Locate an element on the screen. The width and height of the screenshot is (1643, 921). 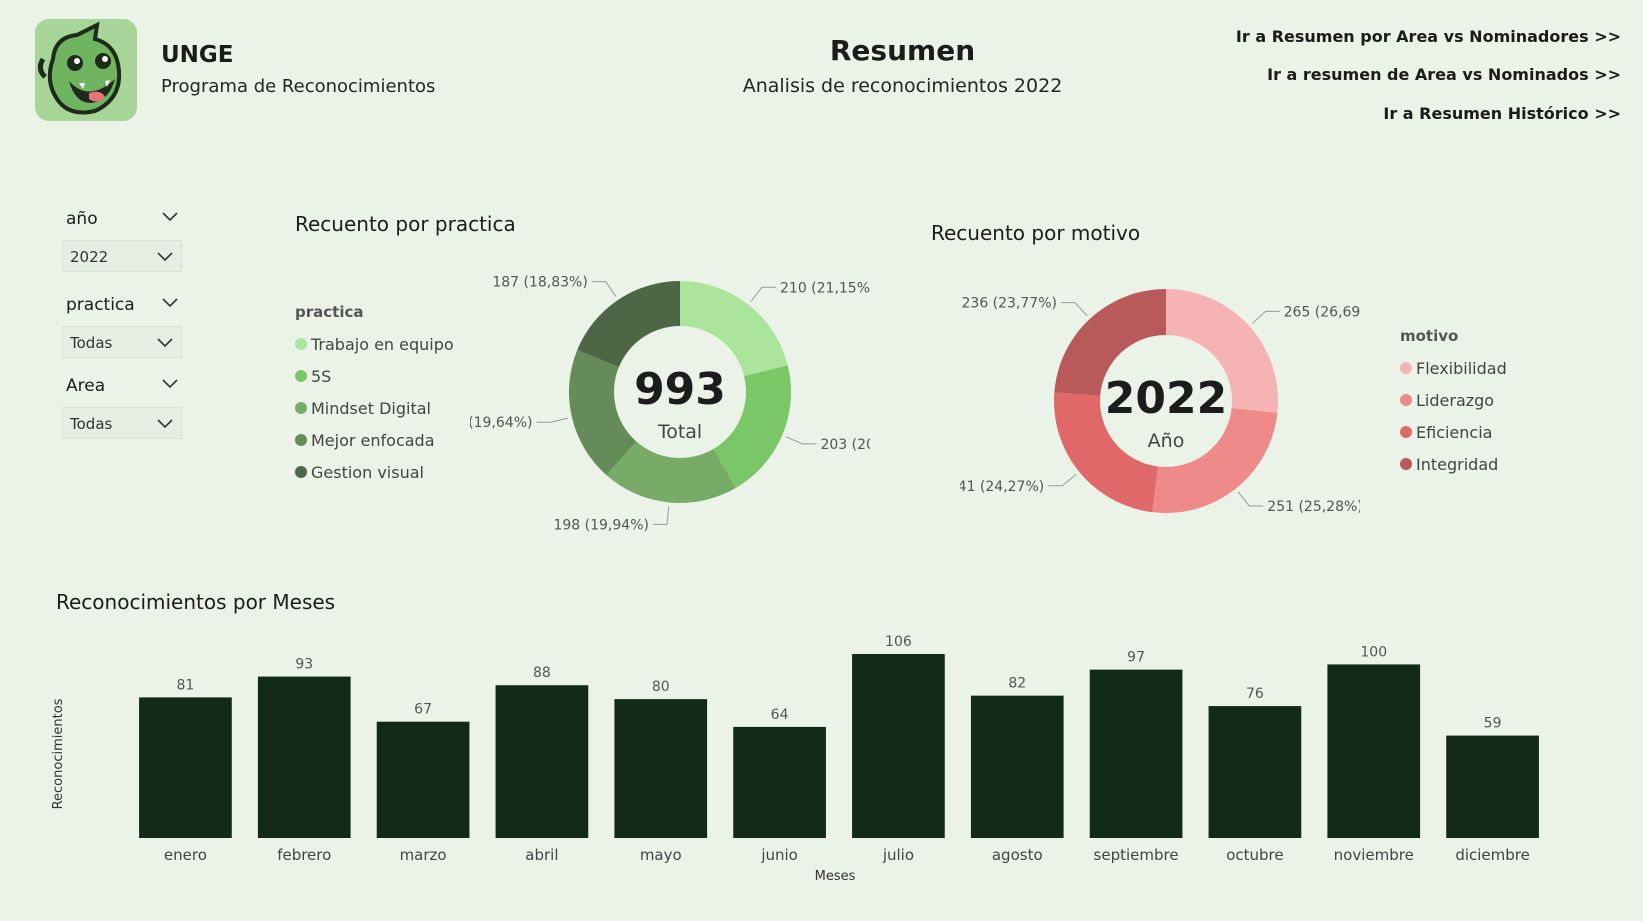
x-tick-label: julio is located at coordinates (898, 855).